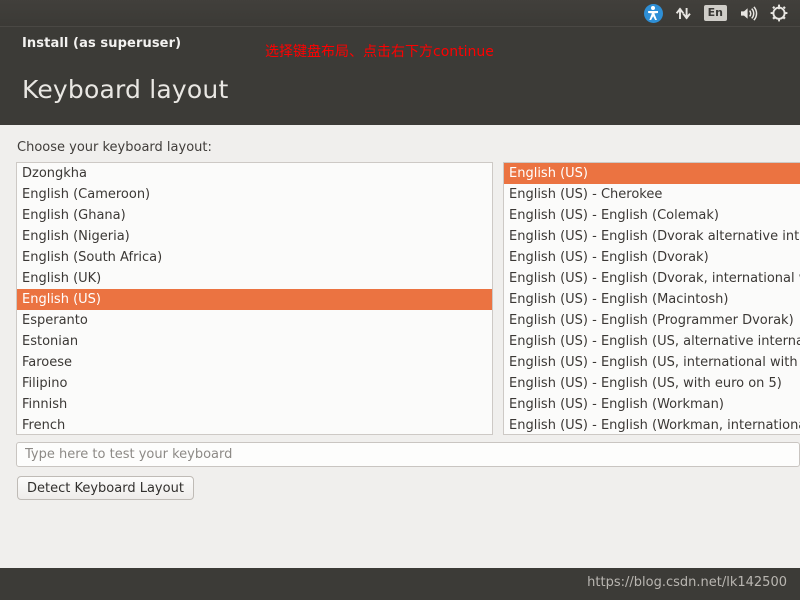 This screenshot has width=800, height=600. What do you see at coordinates (102, 43) in the screenshot?
I see `window-title: Install (as superuser)` at bounding box center [102, 43].